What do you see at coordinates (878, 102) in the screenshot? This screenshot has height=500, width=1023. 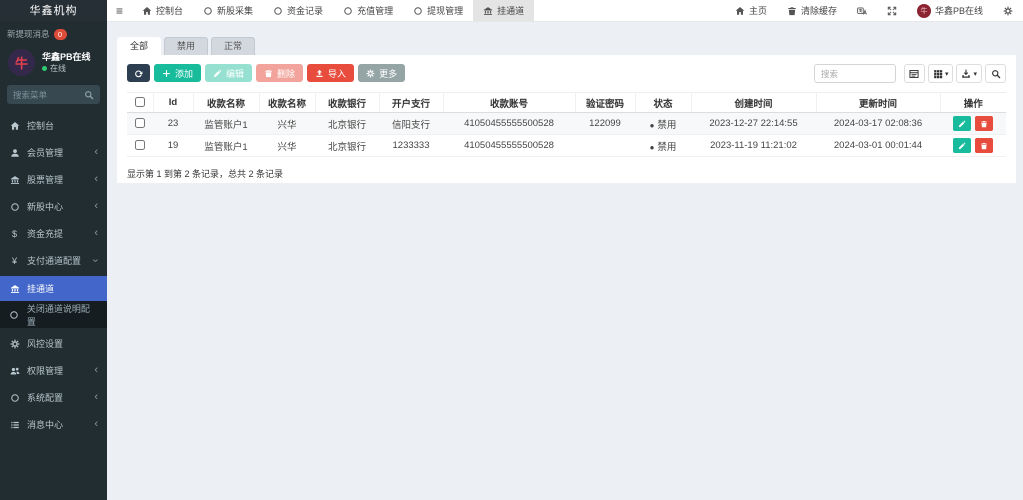 I see `col-updated: 更新时间` at bounding box center [878, 102].